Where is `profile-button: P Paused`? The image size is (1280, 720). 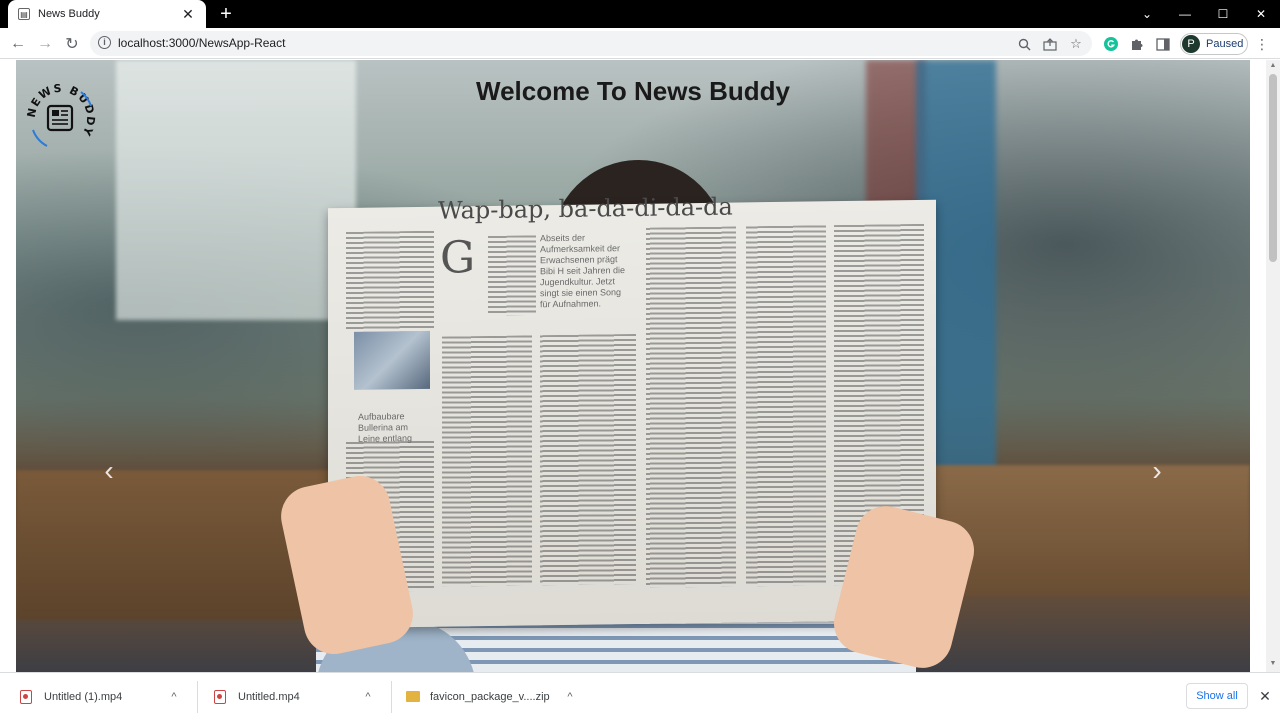
profile-button: P Paused is located at coordinates (1214, 44).